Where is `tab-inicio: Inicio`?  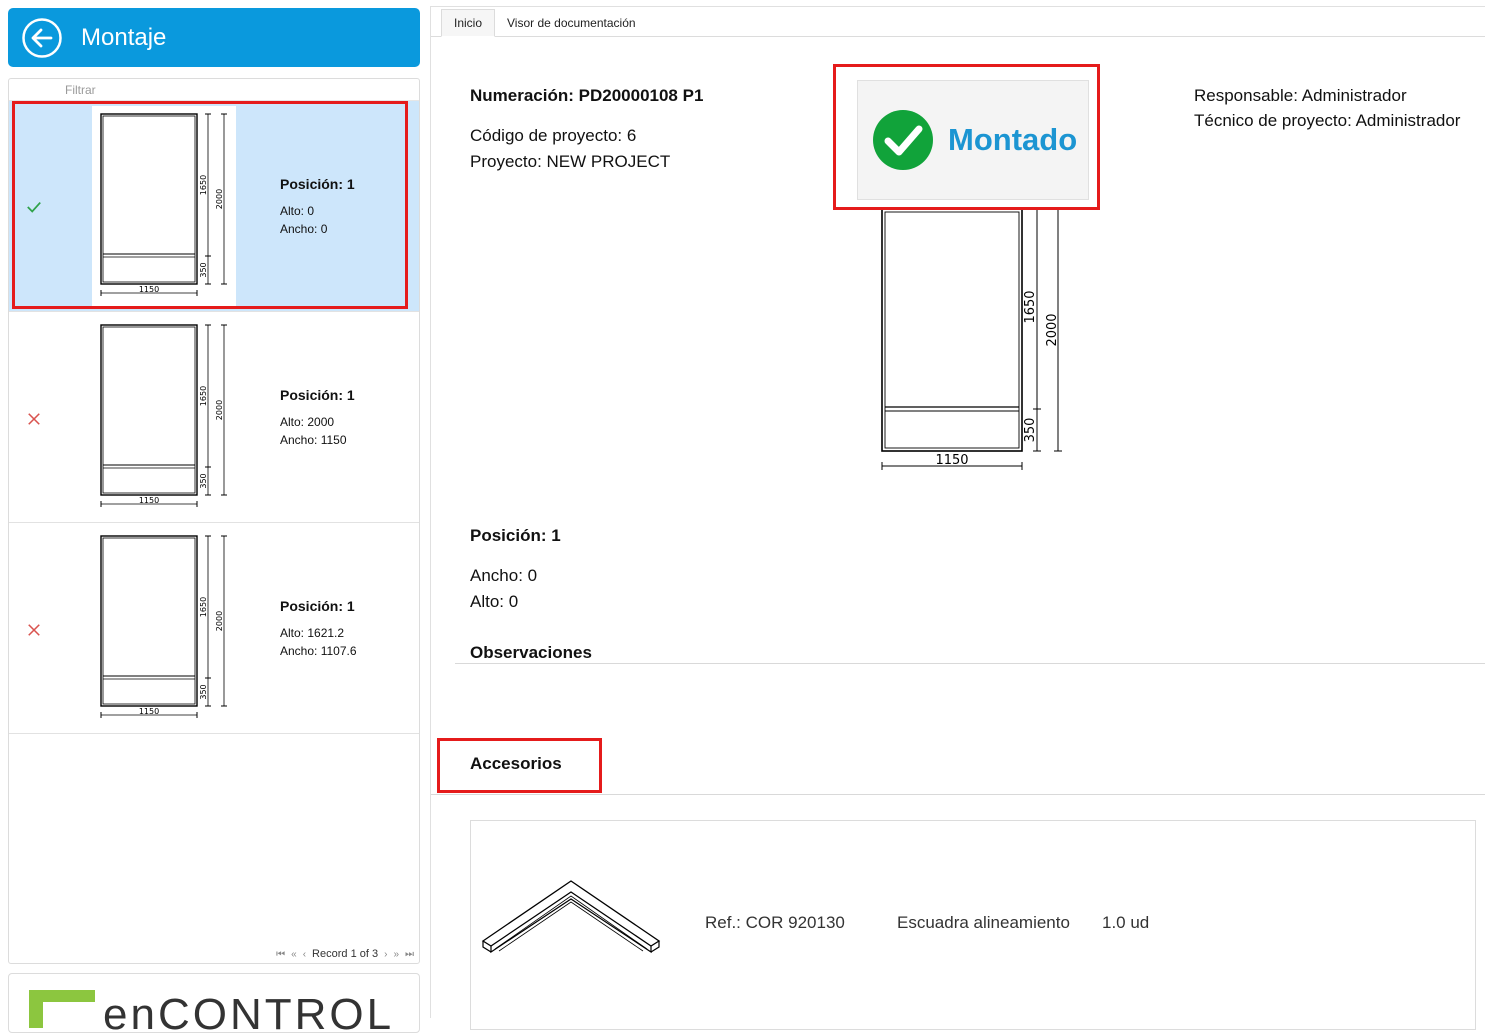
tab-inicio: Inicio is located at coordinates (468, 23).